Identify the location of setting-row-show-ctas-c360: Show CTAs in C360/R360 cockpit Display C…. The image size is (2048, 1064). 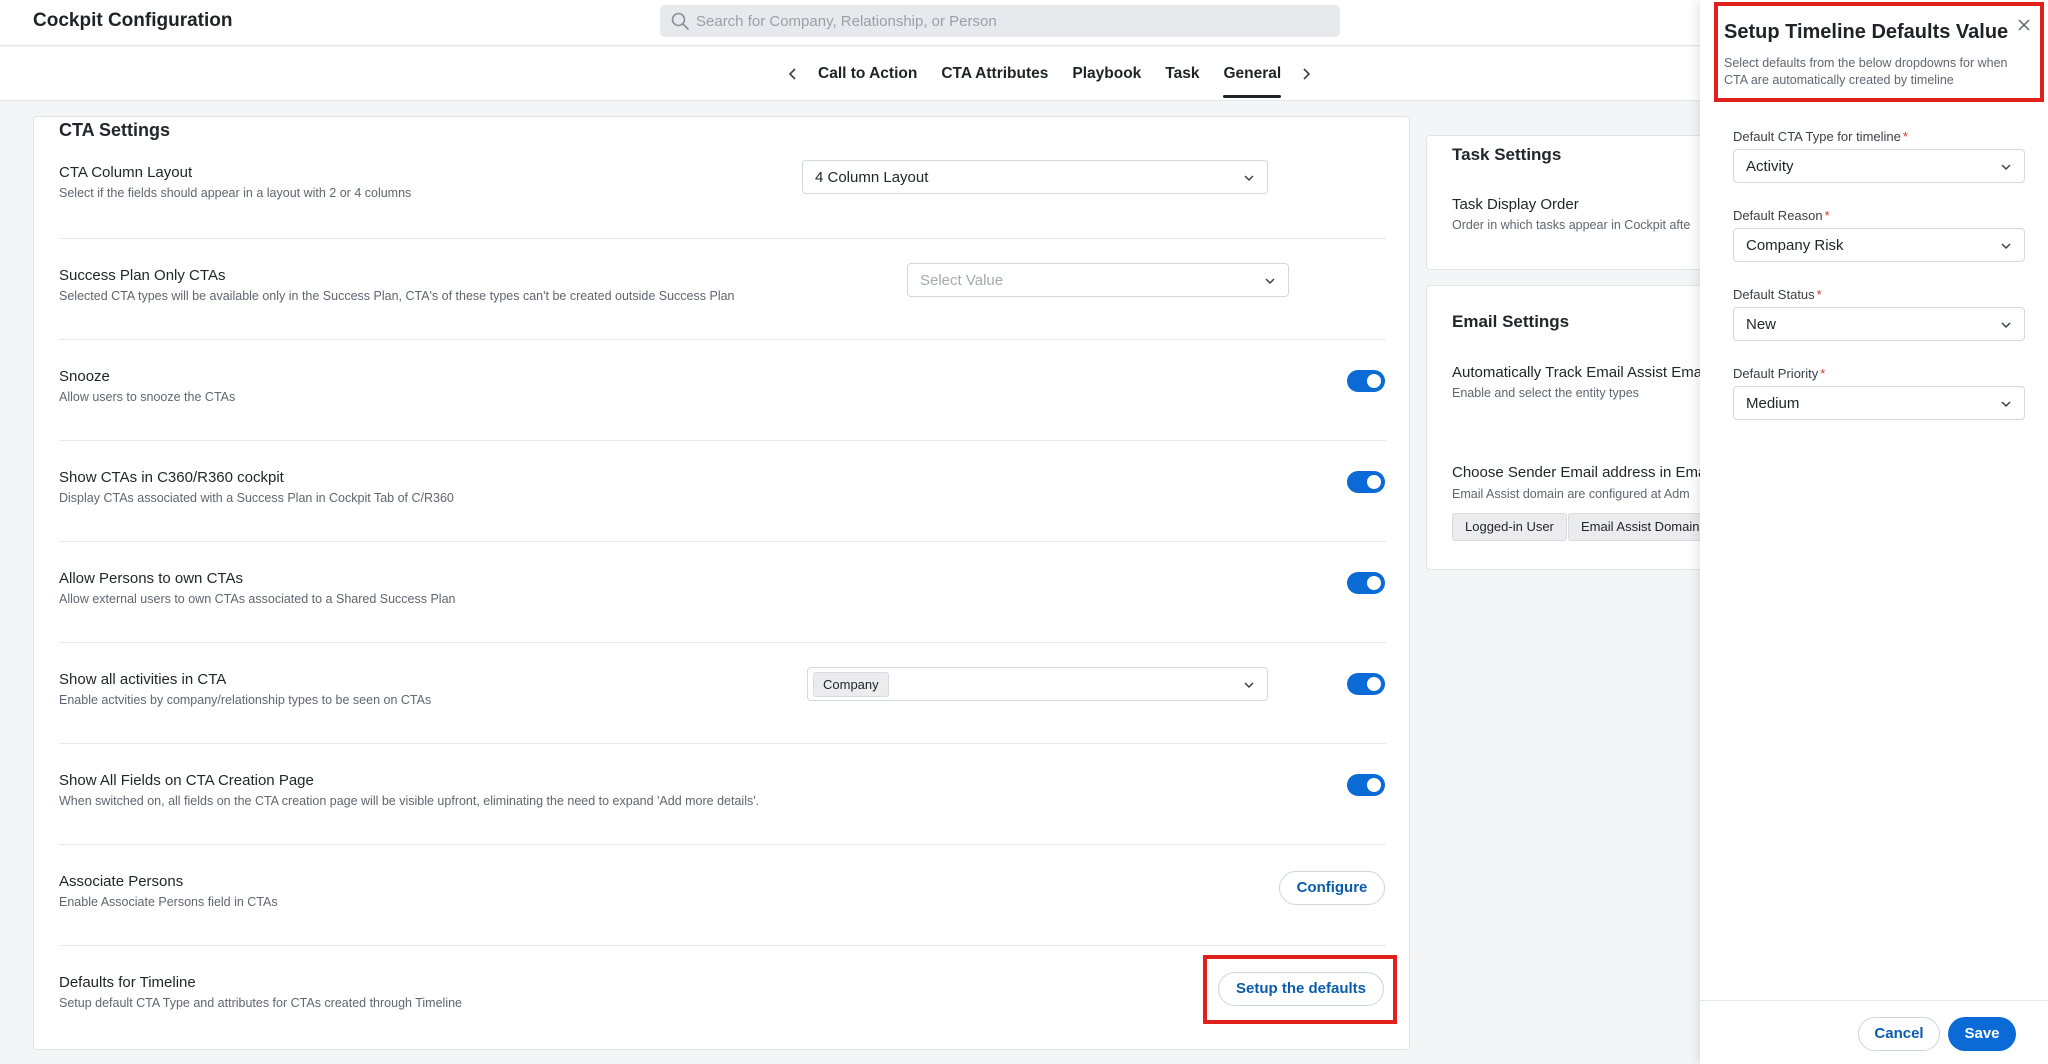
(722, 491).